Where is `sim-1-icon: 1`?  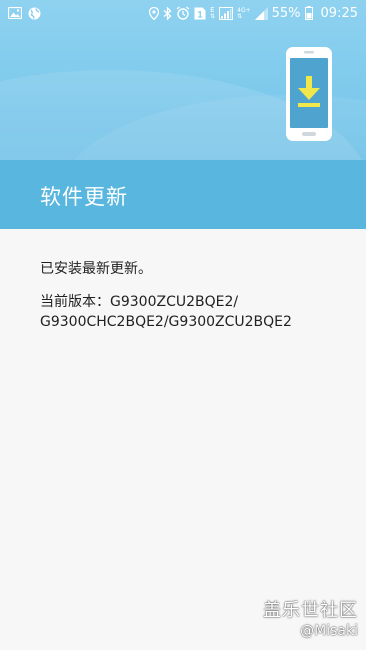
sim-1-icon: 1 is located at coordinates (200, 13).